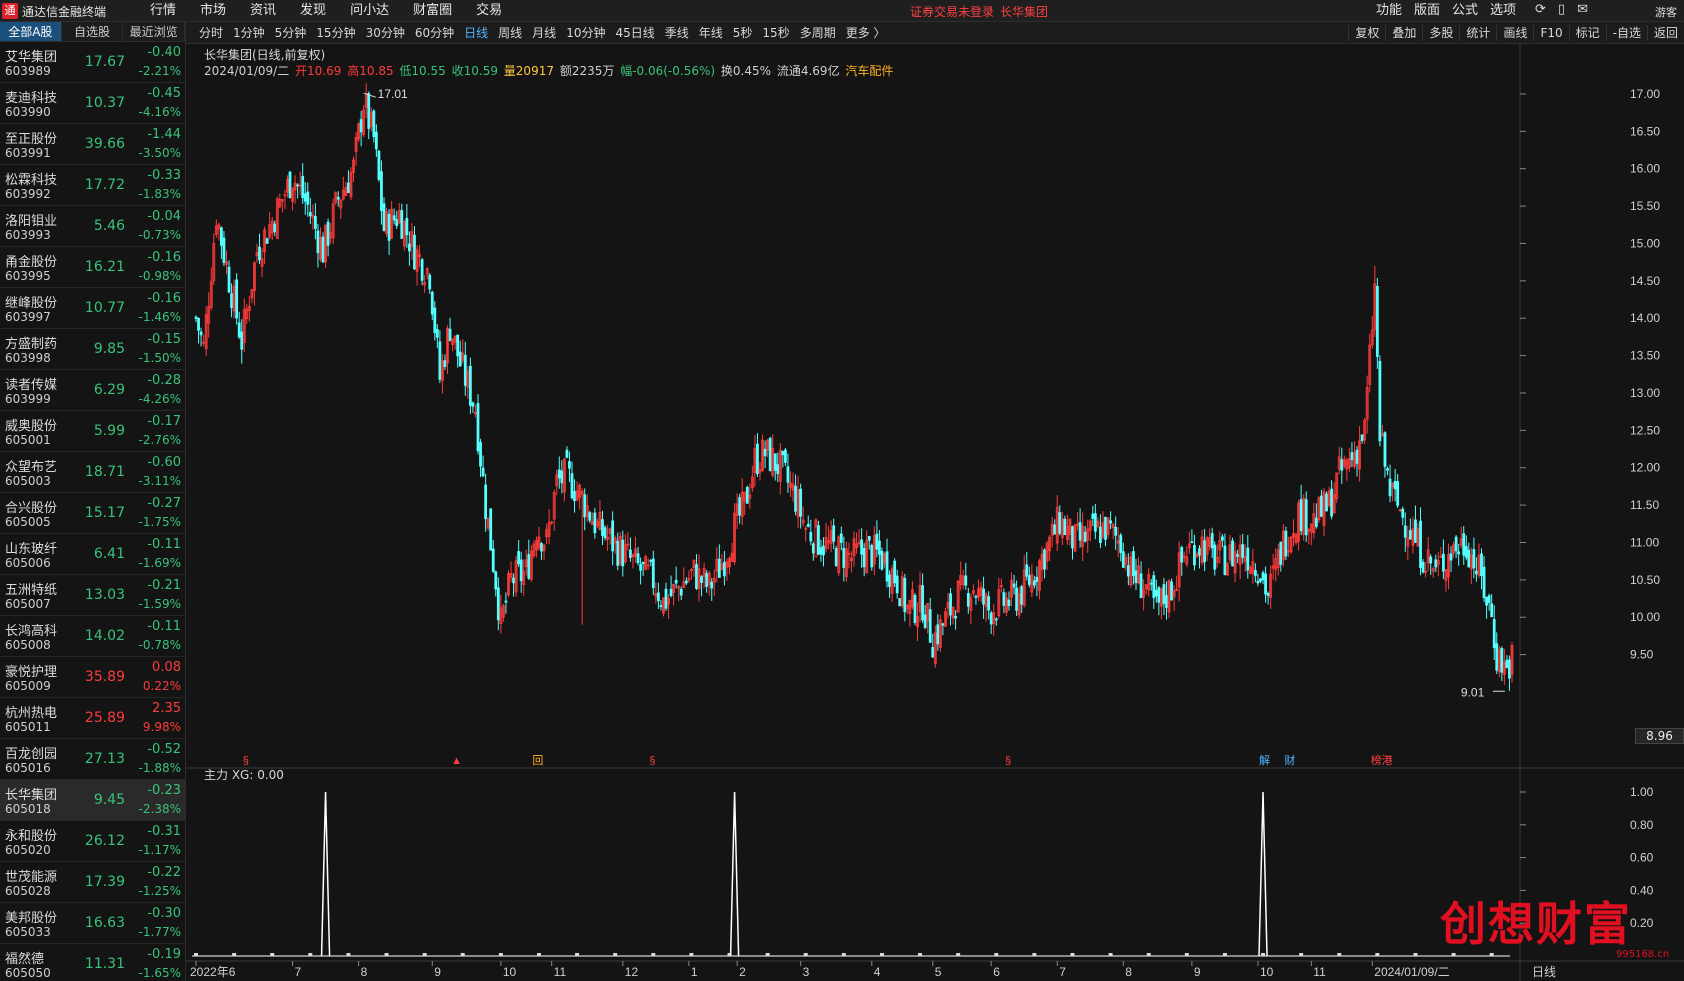 Image resolution: width=1684 pixels, height=981 pixels. What do you see at coordinates (92, 431) in the screenshot?
I see `stock-row: 威奥股份 605001 5.99 -0.17 -2.76%` at bounding box center [92, 431].